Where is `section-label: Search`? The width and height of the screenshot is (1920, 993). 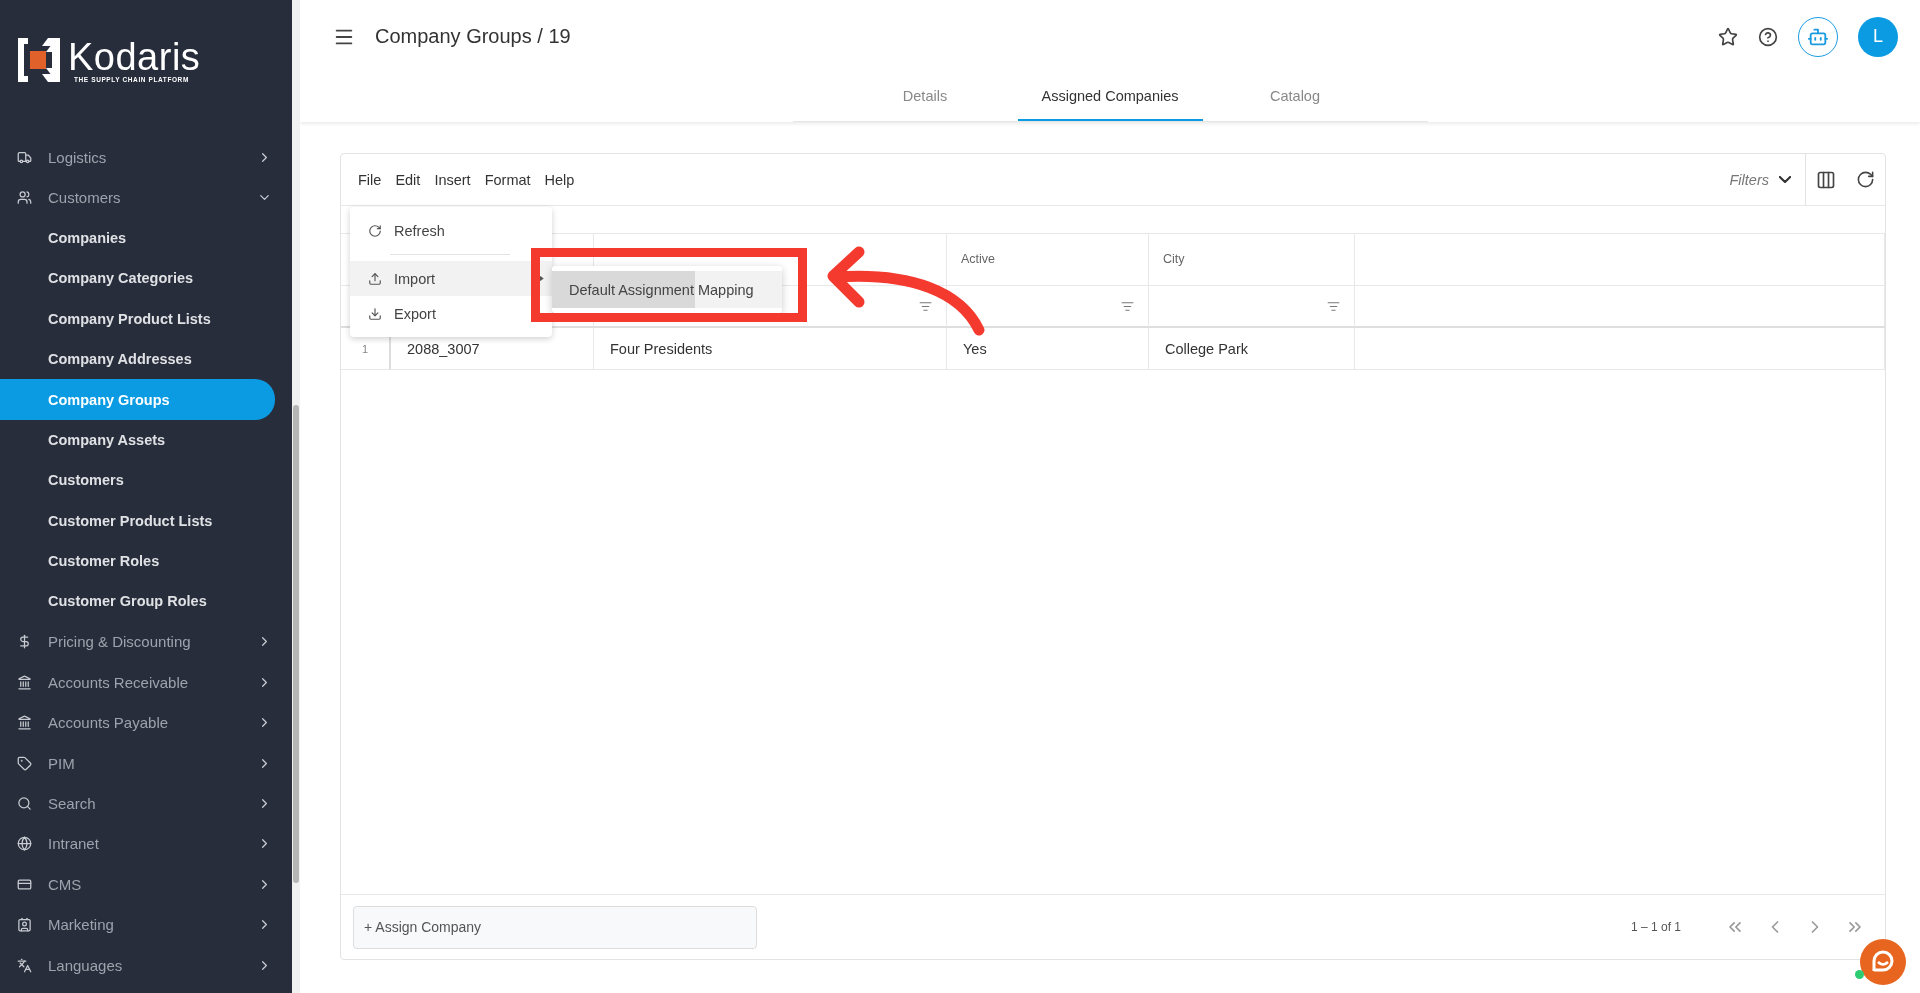 section-label: Search is located at coordinates (72, 803).